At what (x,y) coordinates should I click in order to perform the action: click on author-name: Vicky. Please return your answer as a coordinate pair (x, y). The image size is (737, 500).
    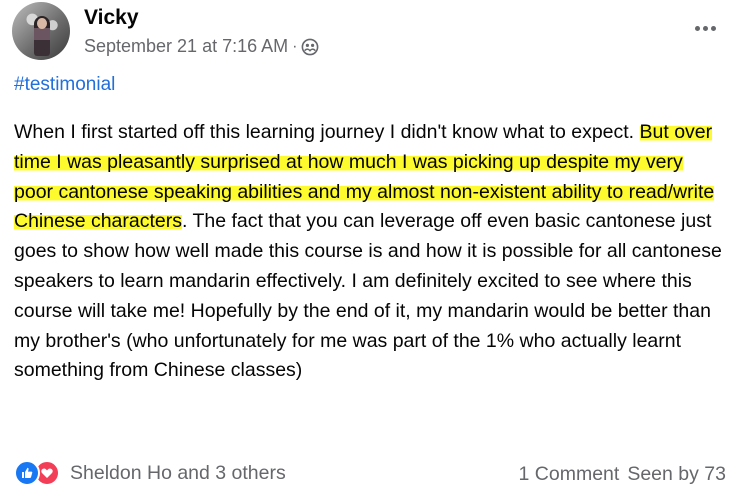
    Looking at the image, I should click on (111, 18).